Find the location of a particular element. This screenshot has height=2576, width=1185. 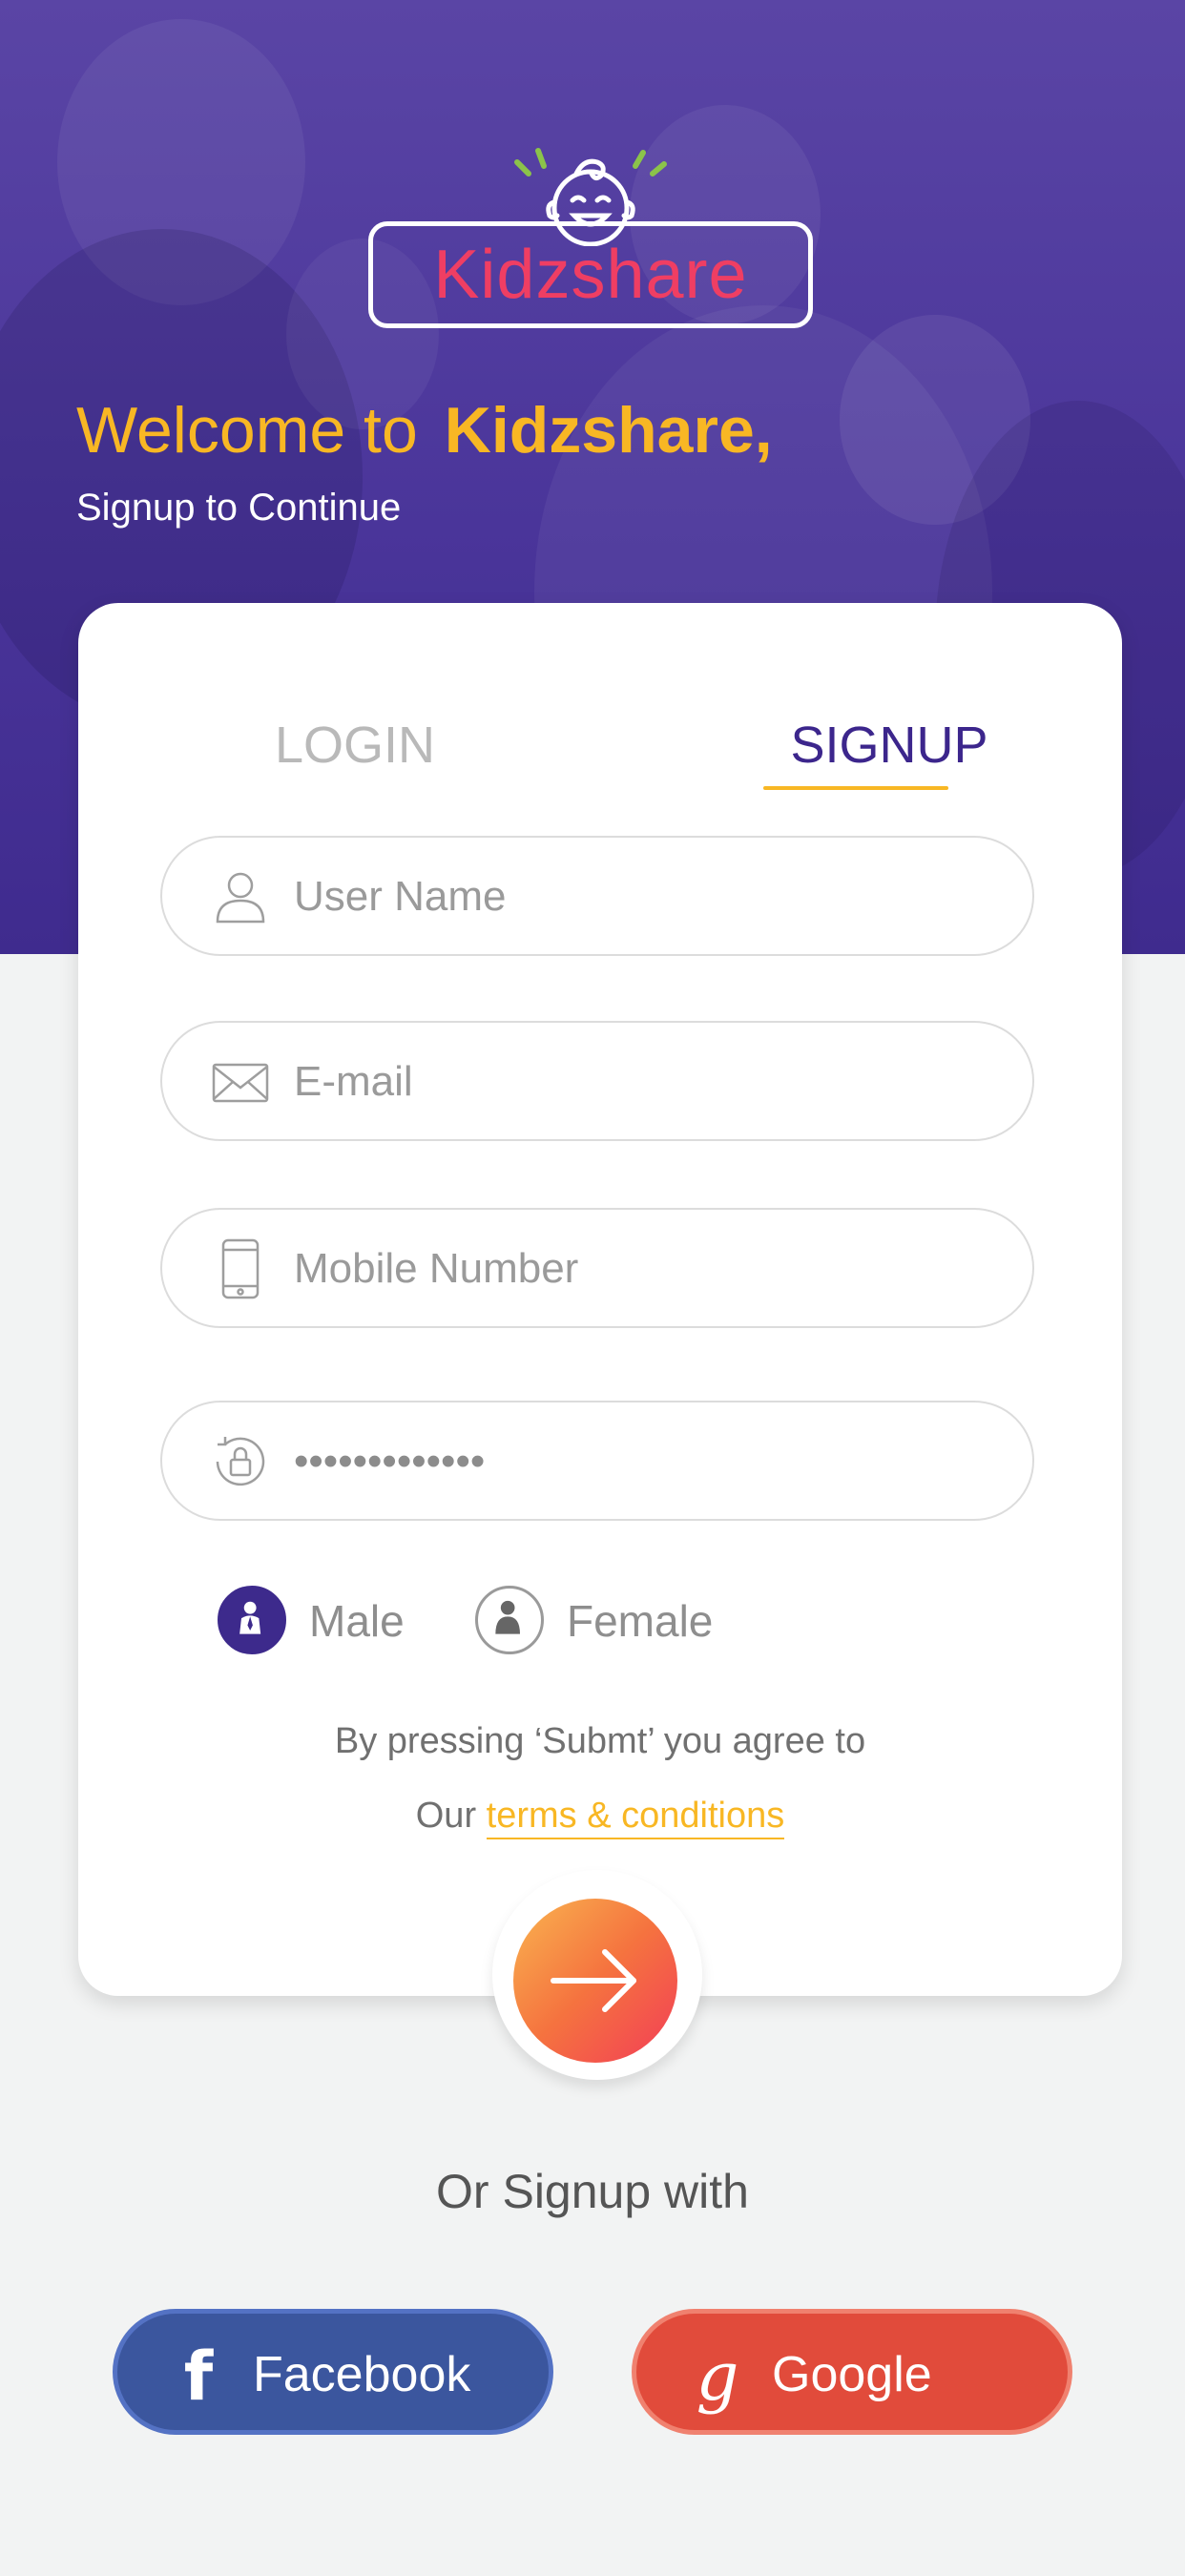

email-field is located at coordinates (597, 1081).